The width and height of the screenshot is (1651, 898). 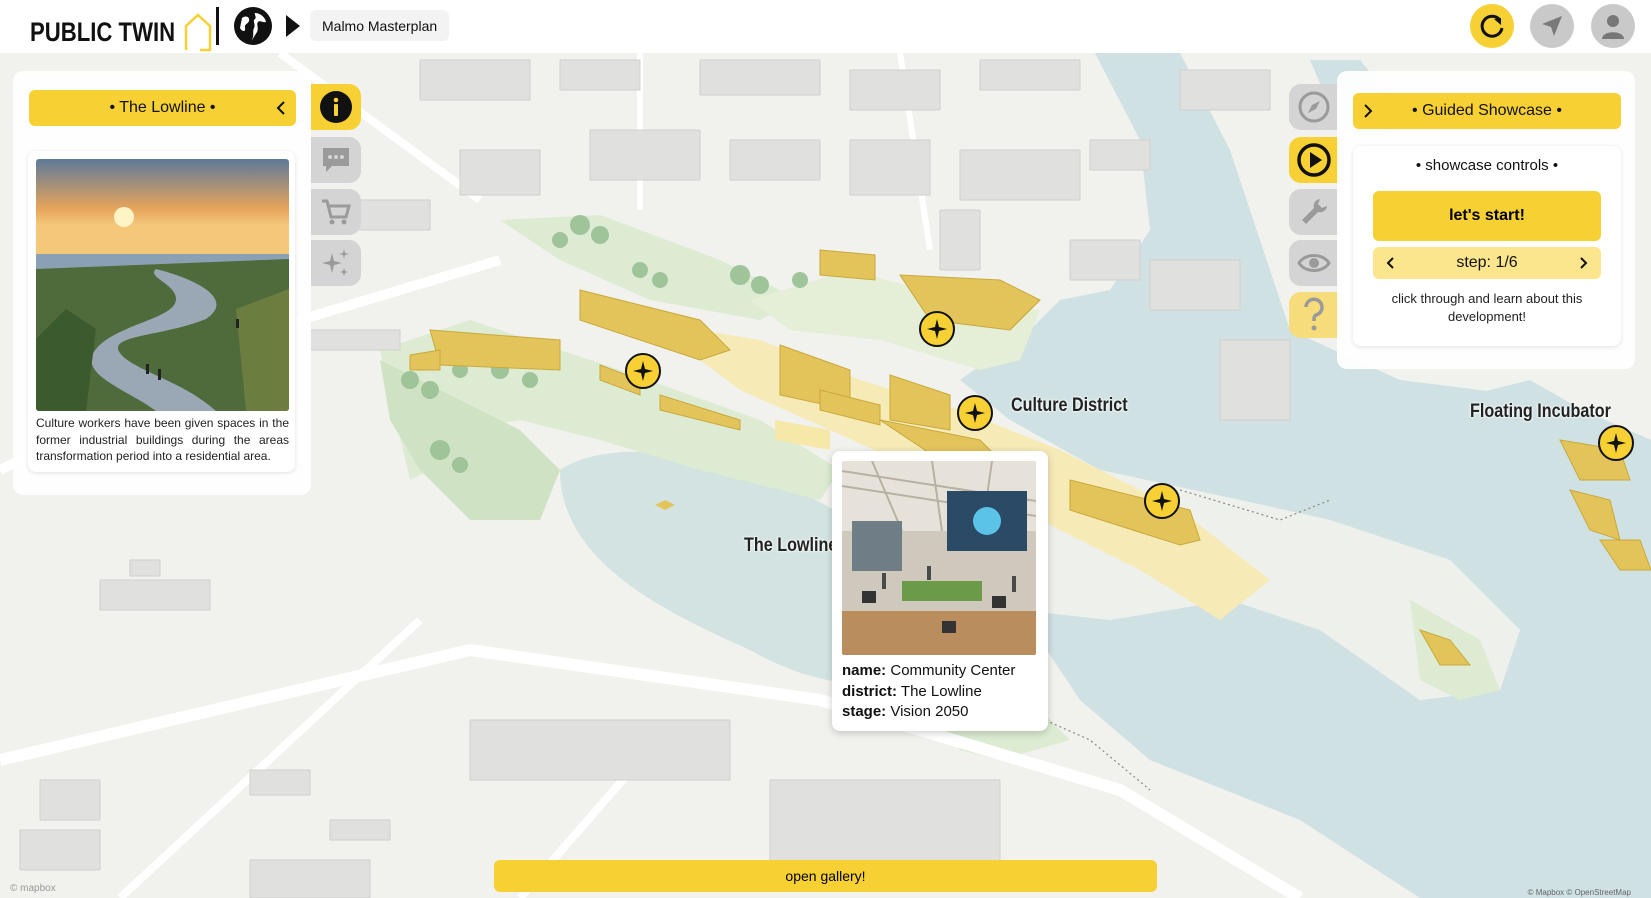 I want to click on mapbox-logo: © mapbox, so click(x=33, y=888).